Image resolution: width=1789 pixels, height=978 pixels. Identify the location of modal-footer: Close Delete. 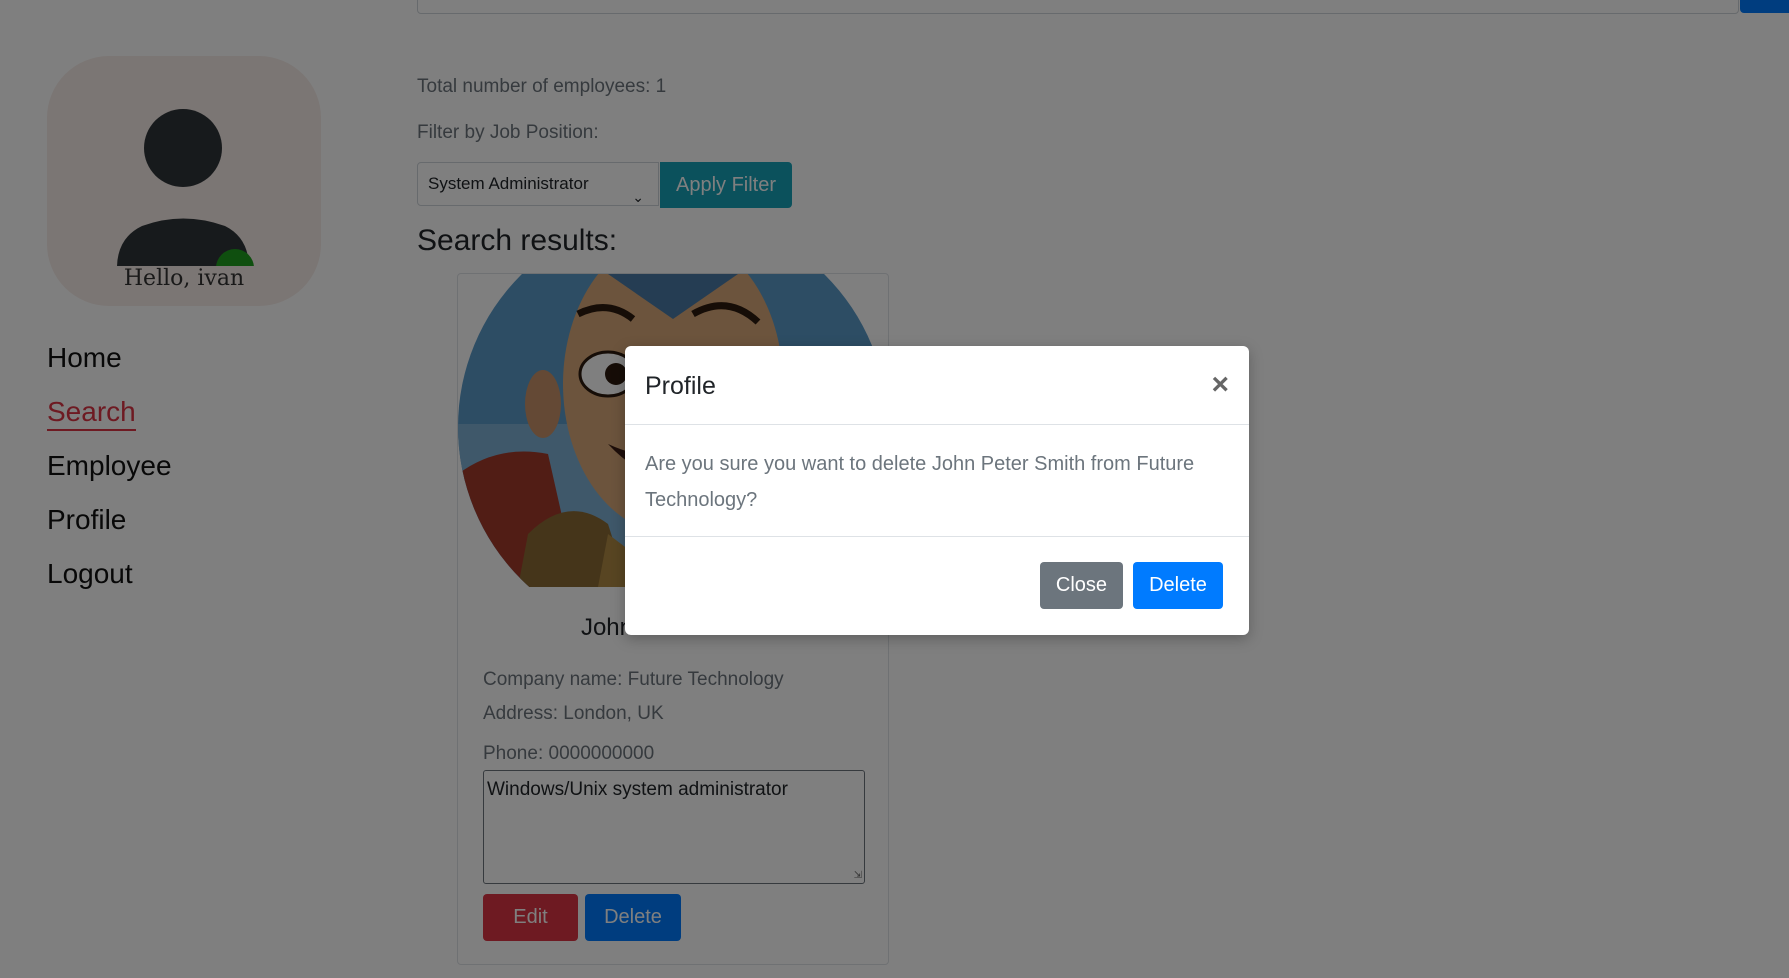
(937, 586).